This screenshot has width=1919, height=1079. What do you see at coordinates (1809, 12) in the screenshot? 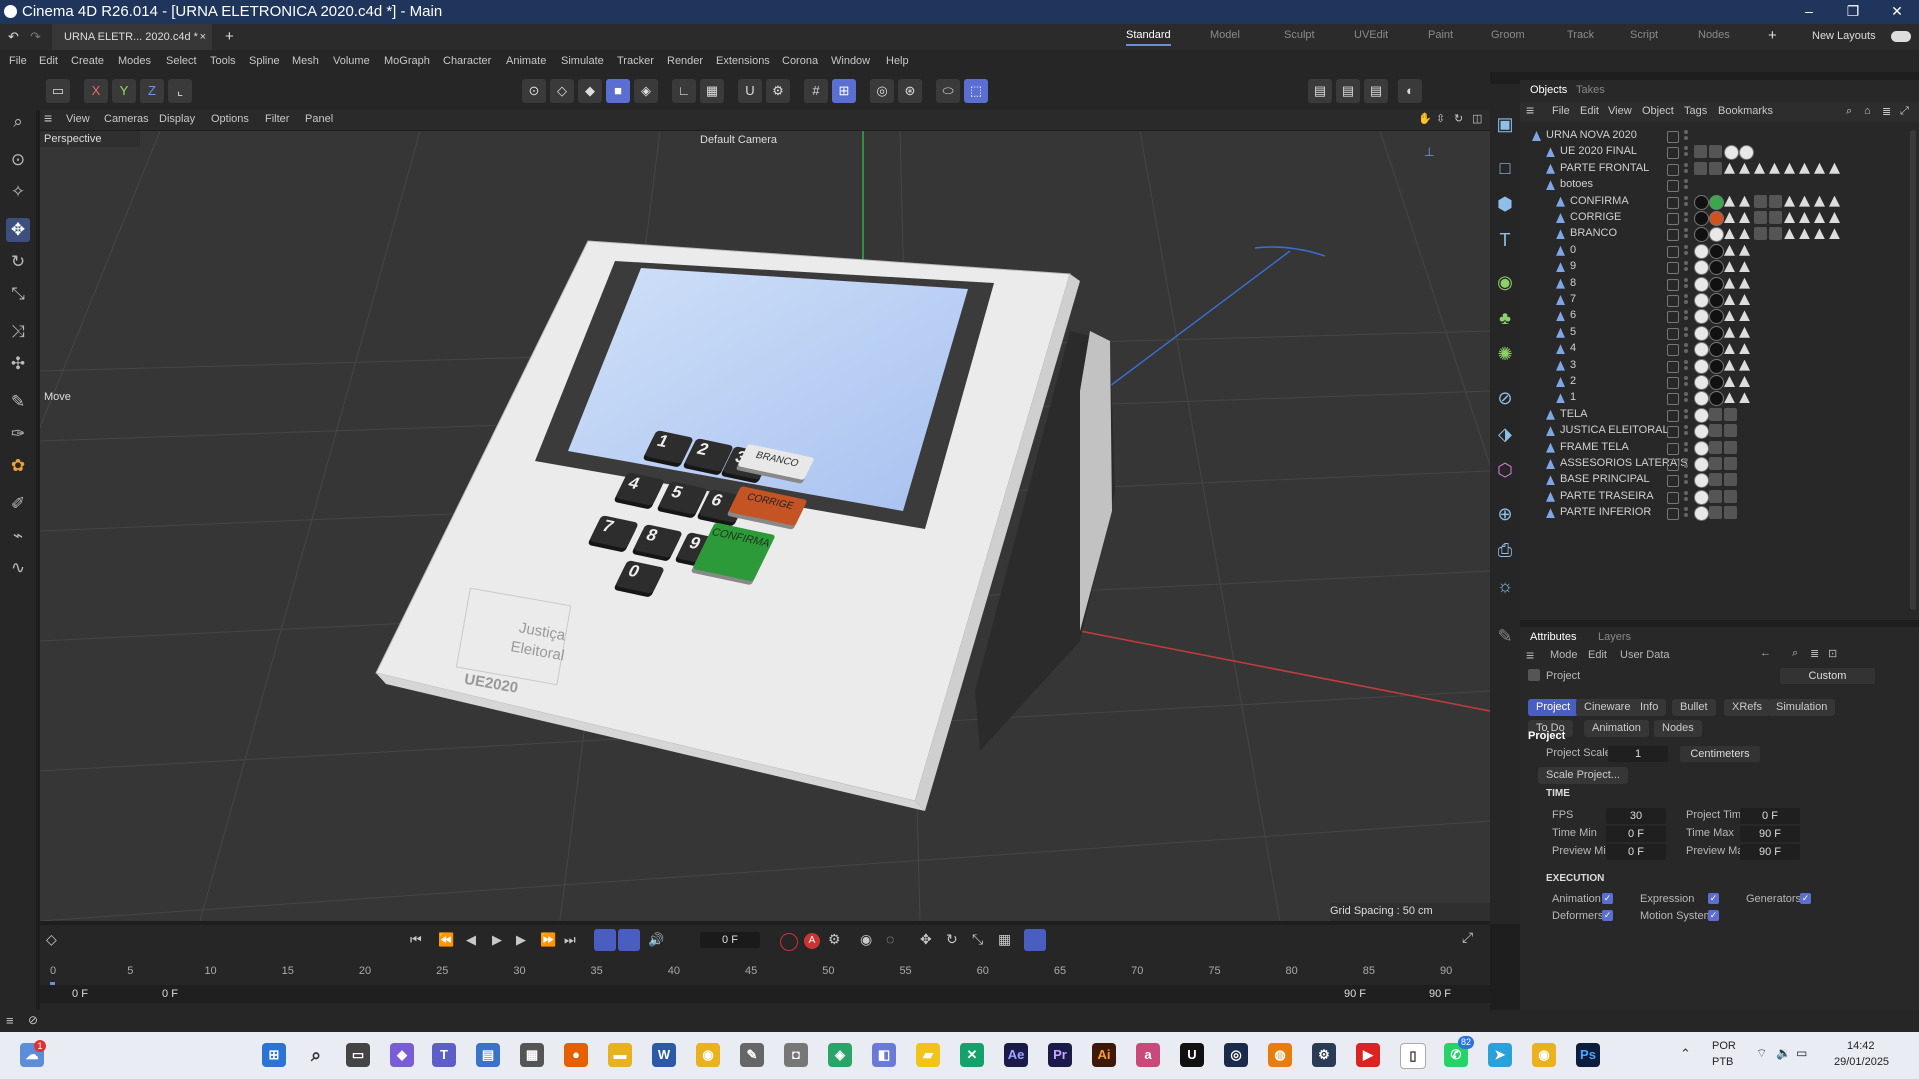
I see `minimize-button: –` at bounding box center [1809, 12].